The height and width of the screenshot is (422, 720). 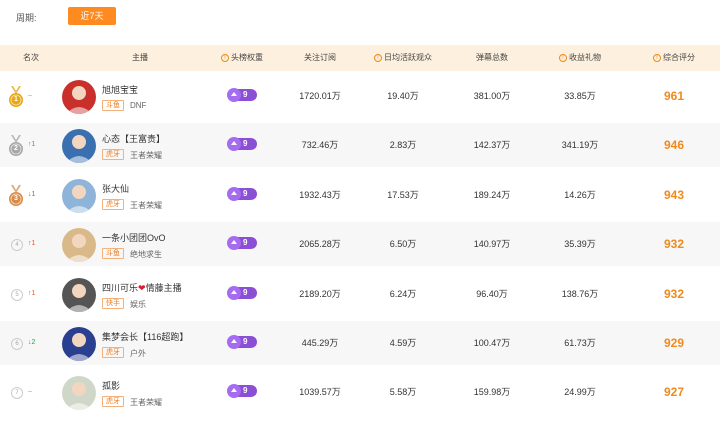 I want to click on silver-medal-icon: 2, so click(x=16, y=146).